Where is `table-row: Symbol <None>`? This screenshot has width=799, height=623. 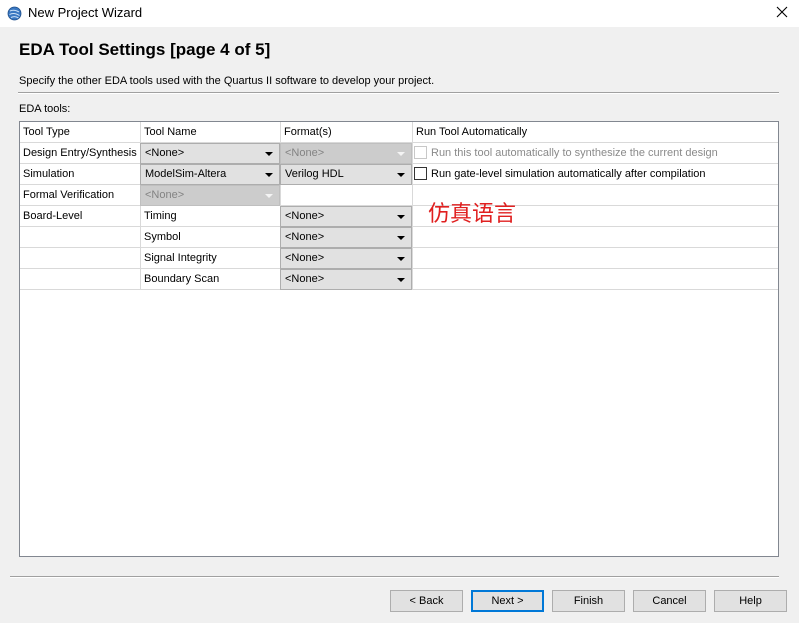 table-row: Symbol <None> is located at coordinates (399, 237).